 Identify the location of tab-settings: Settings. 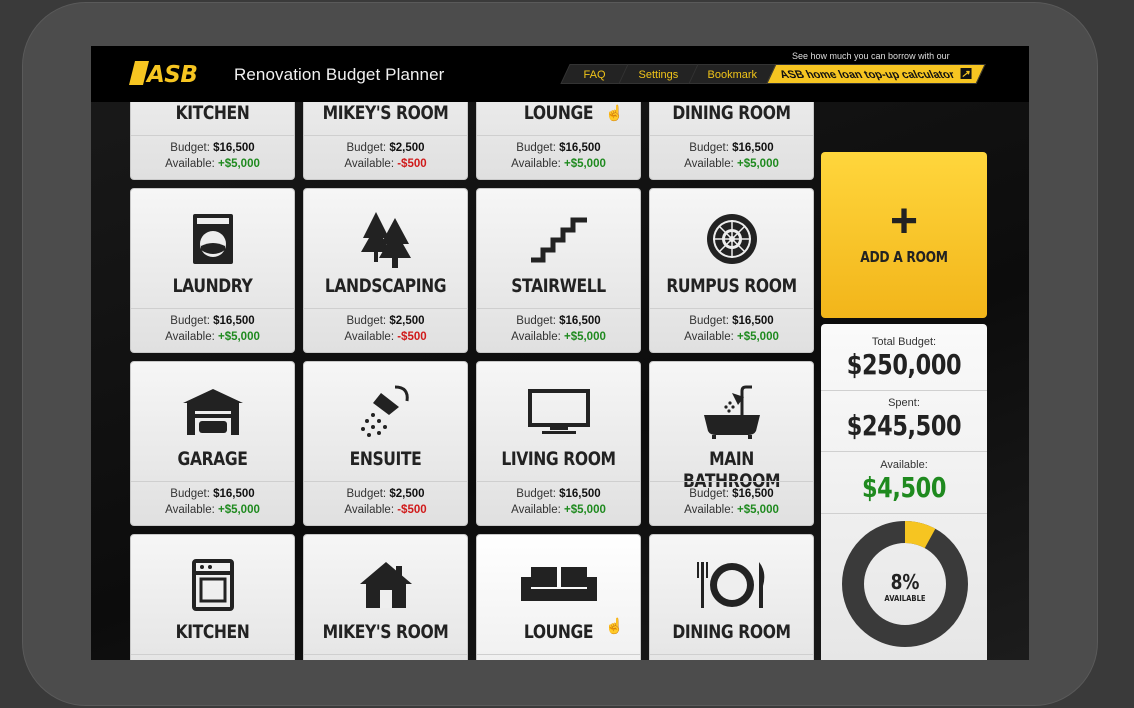
(659, 74).